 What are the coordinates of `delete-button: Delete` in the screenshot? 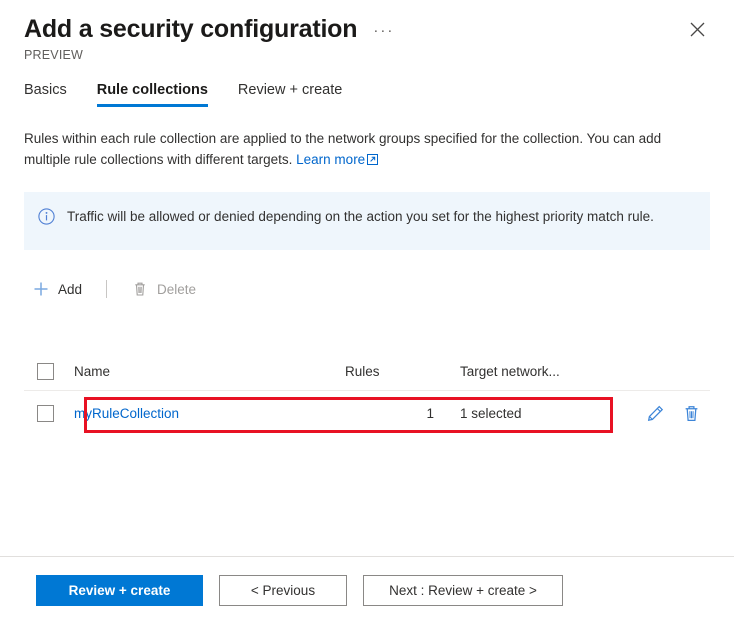 It's located at (163, 289).